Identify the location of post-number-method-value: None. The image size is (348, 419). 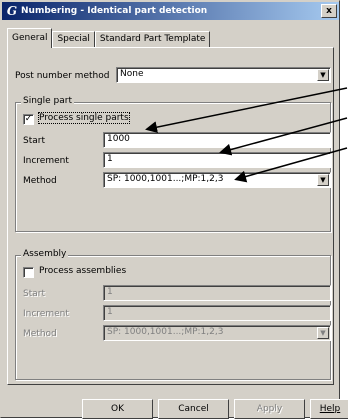
(132, 74).